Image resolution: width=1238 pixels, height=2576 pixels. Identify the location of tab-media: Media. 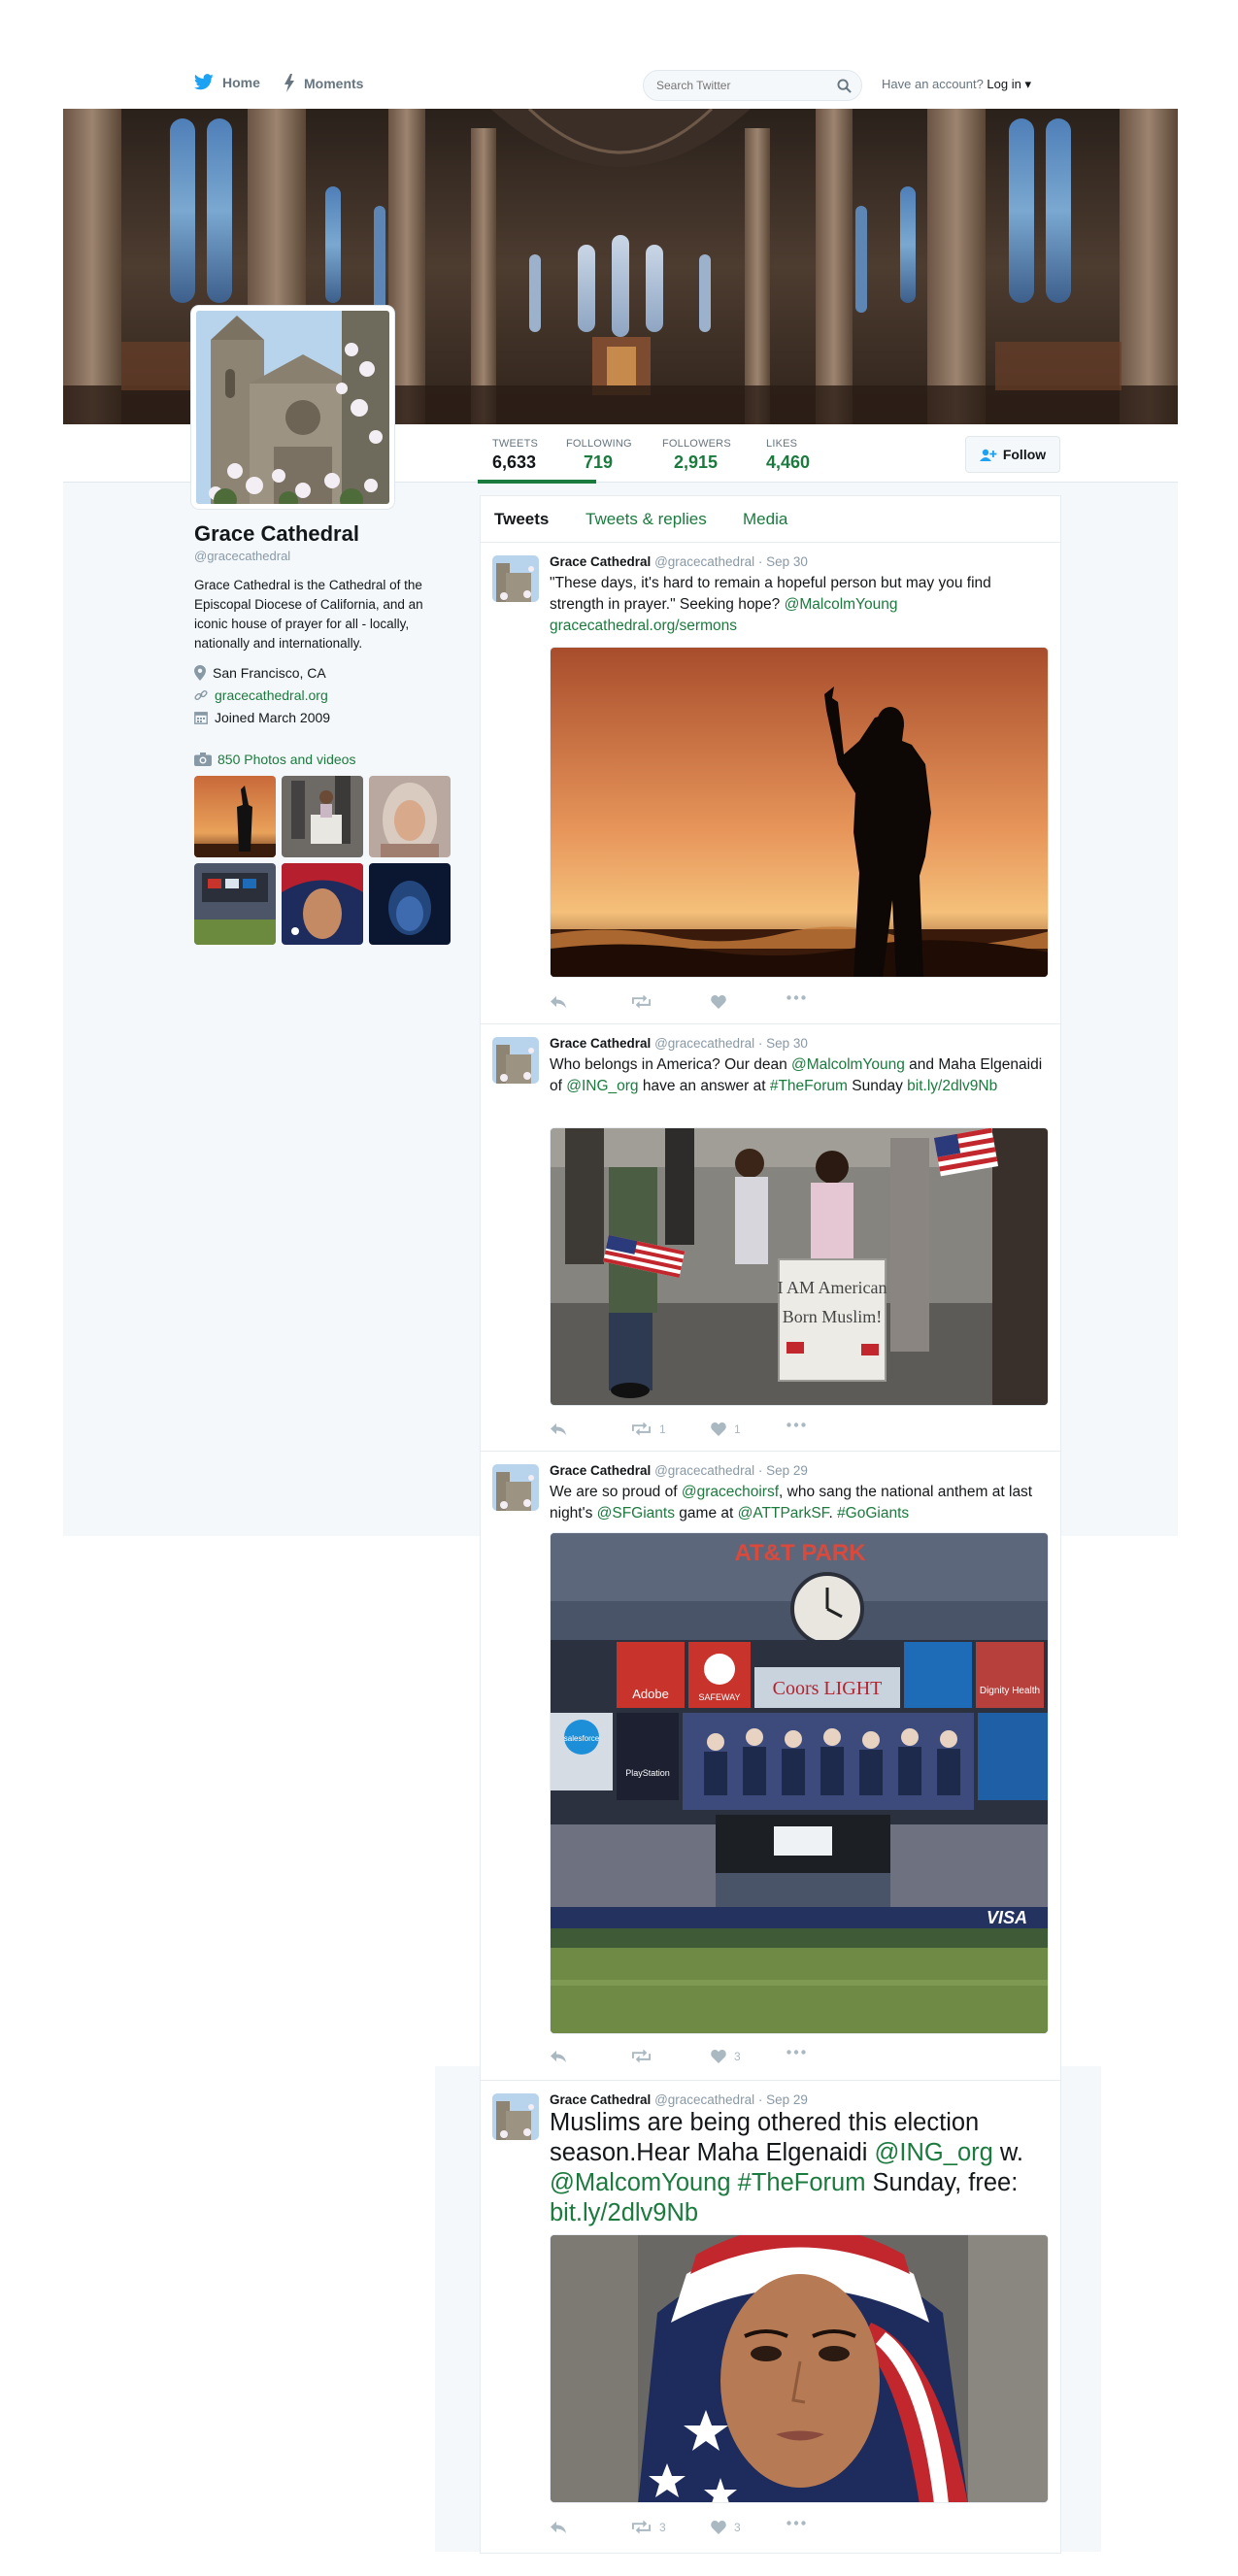
(765, 520).